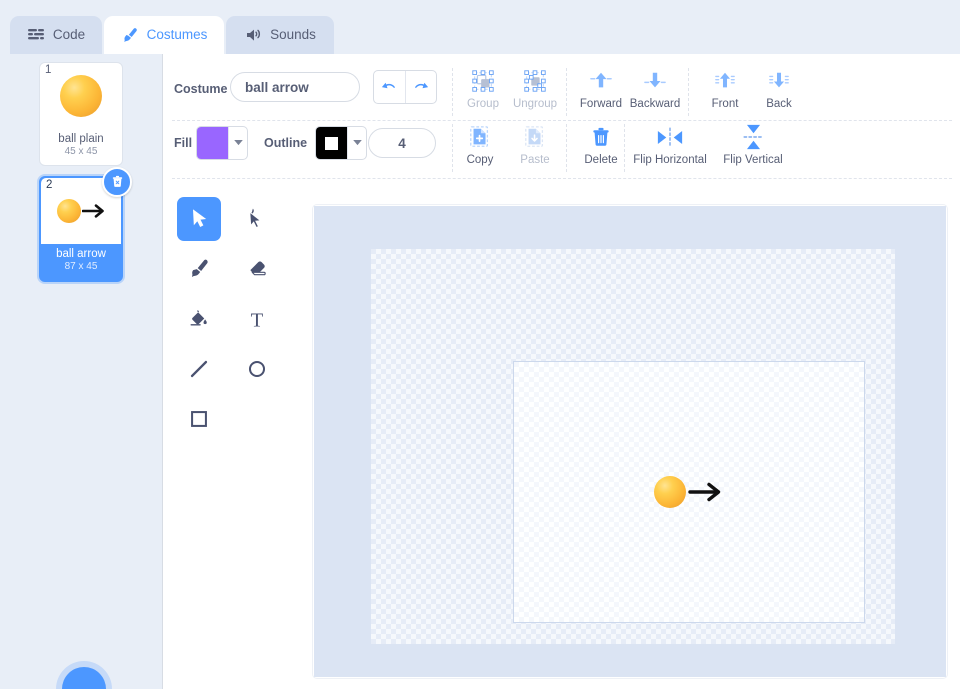 The height and width of the screenshot is (689, 960). I want to click on costume-meta: ball plain 45 x 45, so click(81, 147).